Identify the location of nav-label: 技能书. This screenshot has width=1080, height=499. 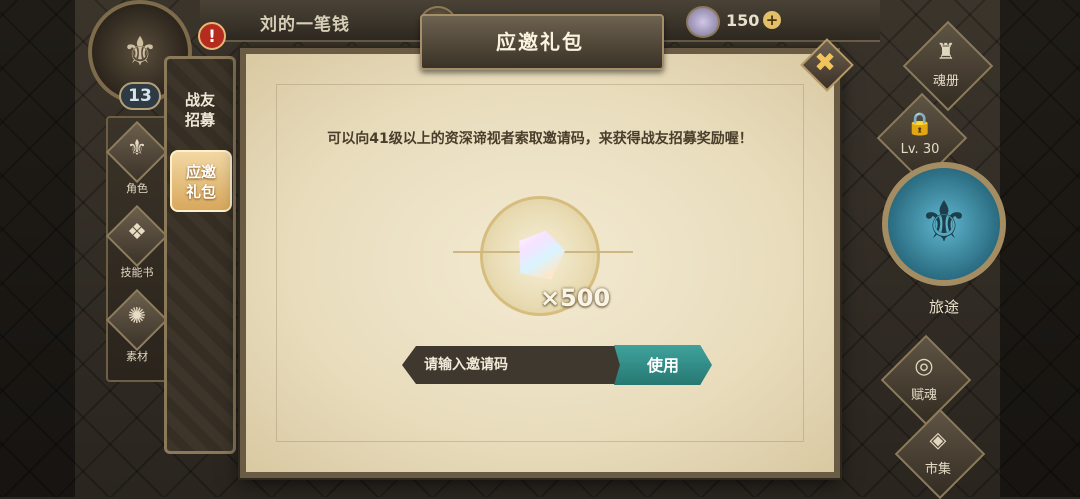
(137, 272).